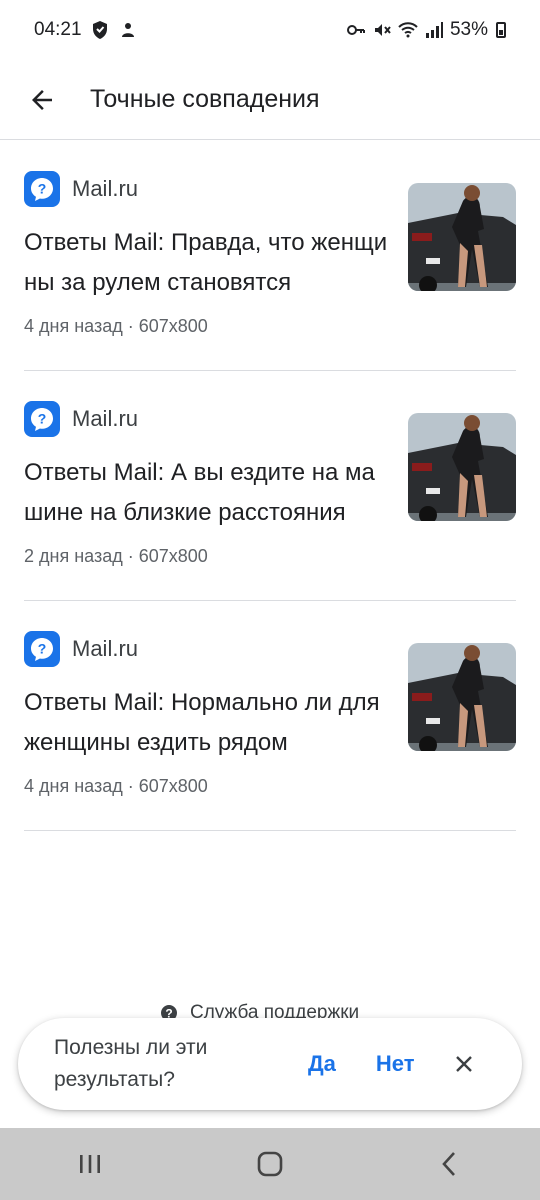 Image resolution: width=540 pixels, height=1200 pixels. I want to click on recents-button, so click(90, 1164).